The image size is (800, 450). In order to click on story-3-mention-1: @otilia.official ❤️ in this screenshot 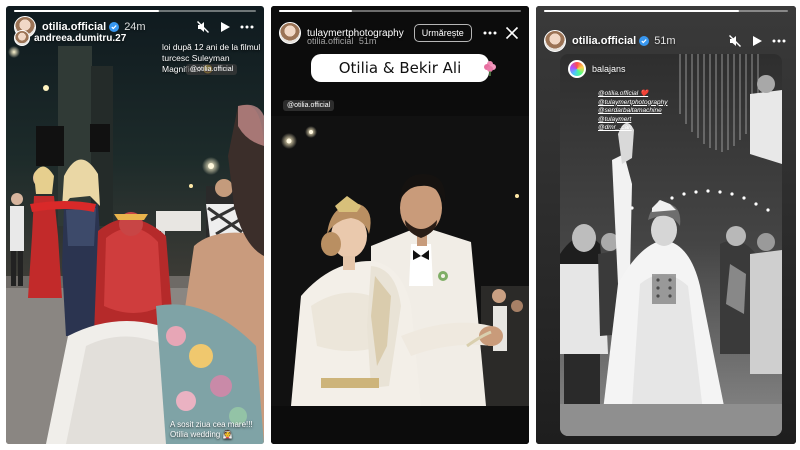, I will do `click(632, 94)`.